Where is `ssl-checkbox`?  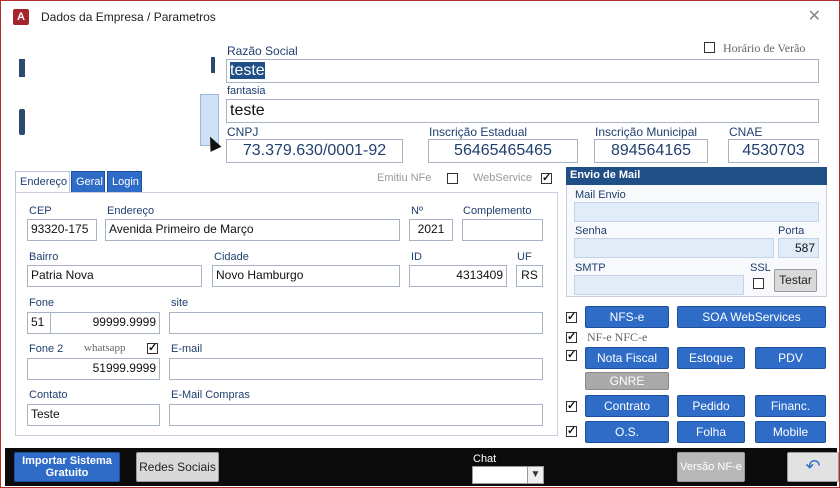
ssl-checkbox is located at coordinates (758, 283).